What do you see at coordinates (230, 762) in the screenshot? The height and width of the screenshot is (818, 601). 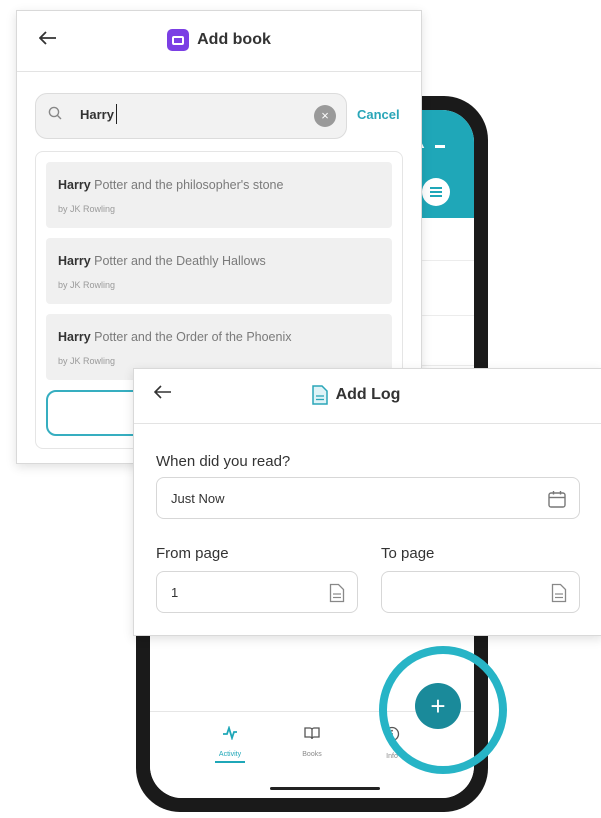 I see `active-indicator` at bounding box center [230, 762].